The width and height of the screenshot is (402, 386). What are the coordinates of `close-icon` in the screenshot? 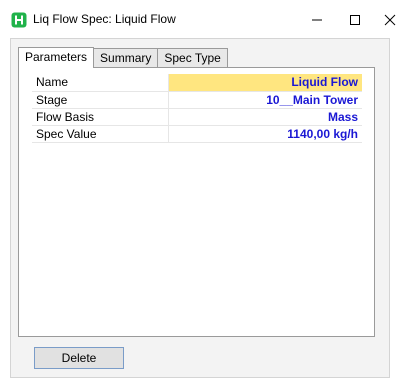 It's located at (390, 20).